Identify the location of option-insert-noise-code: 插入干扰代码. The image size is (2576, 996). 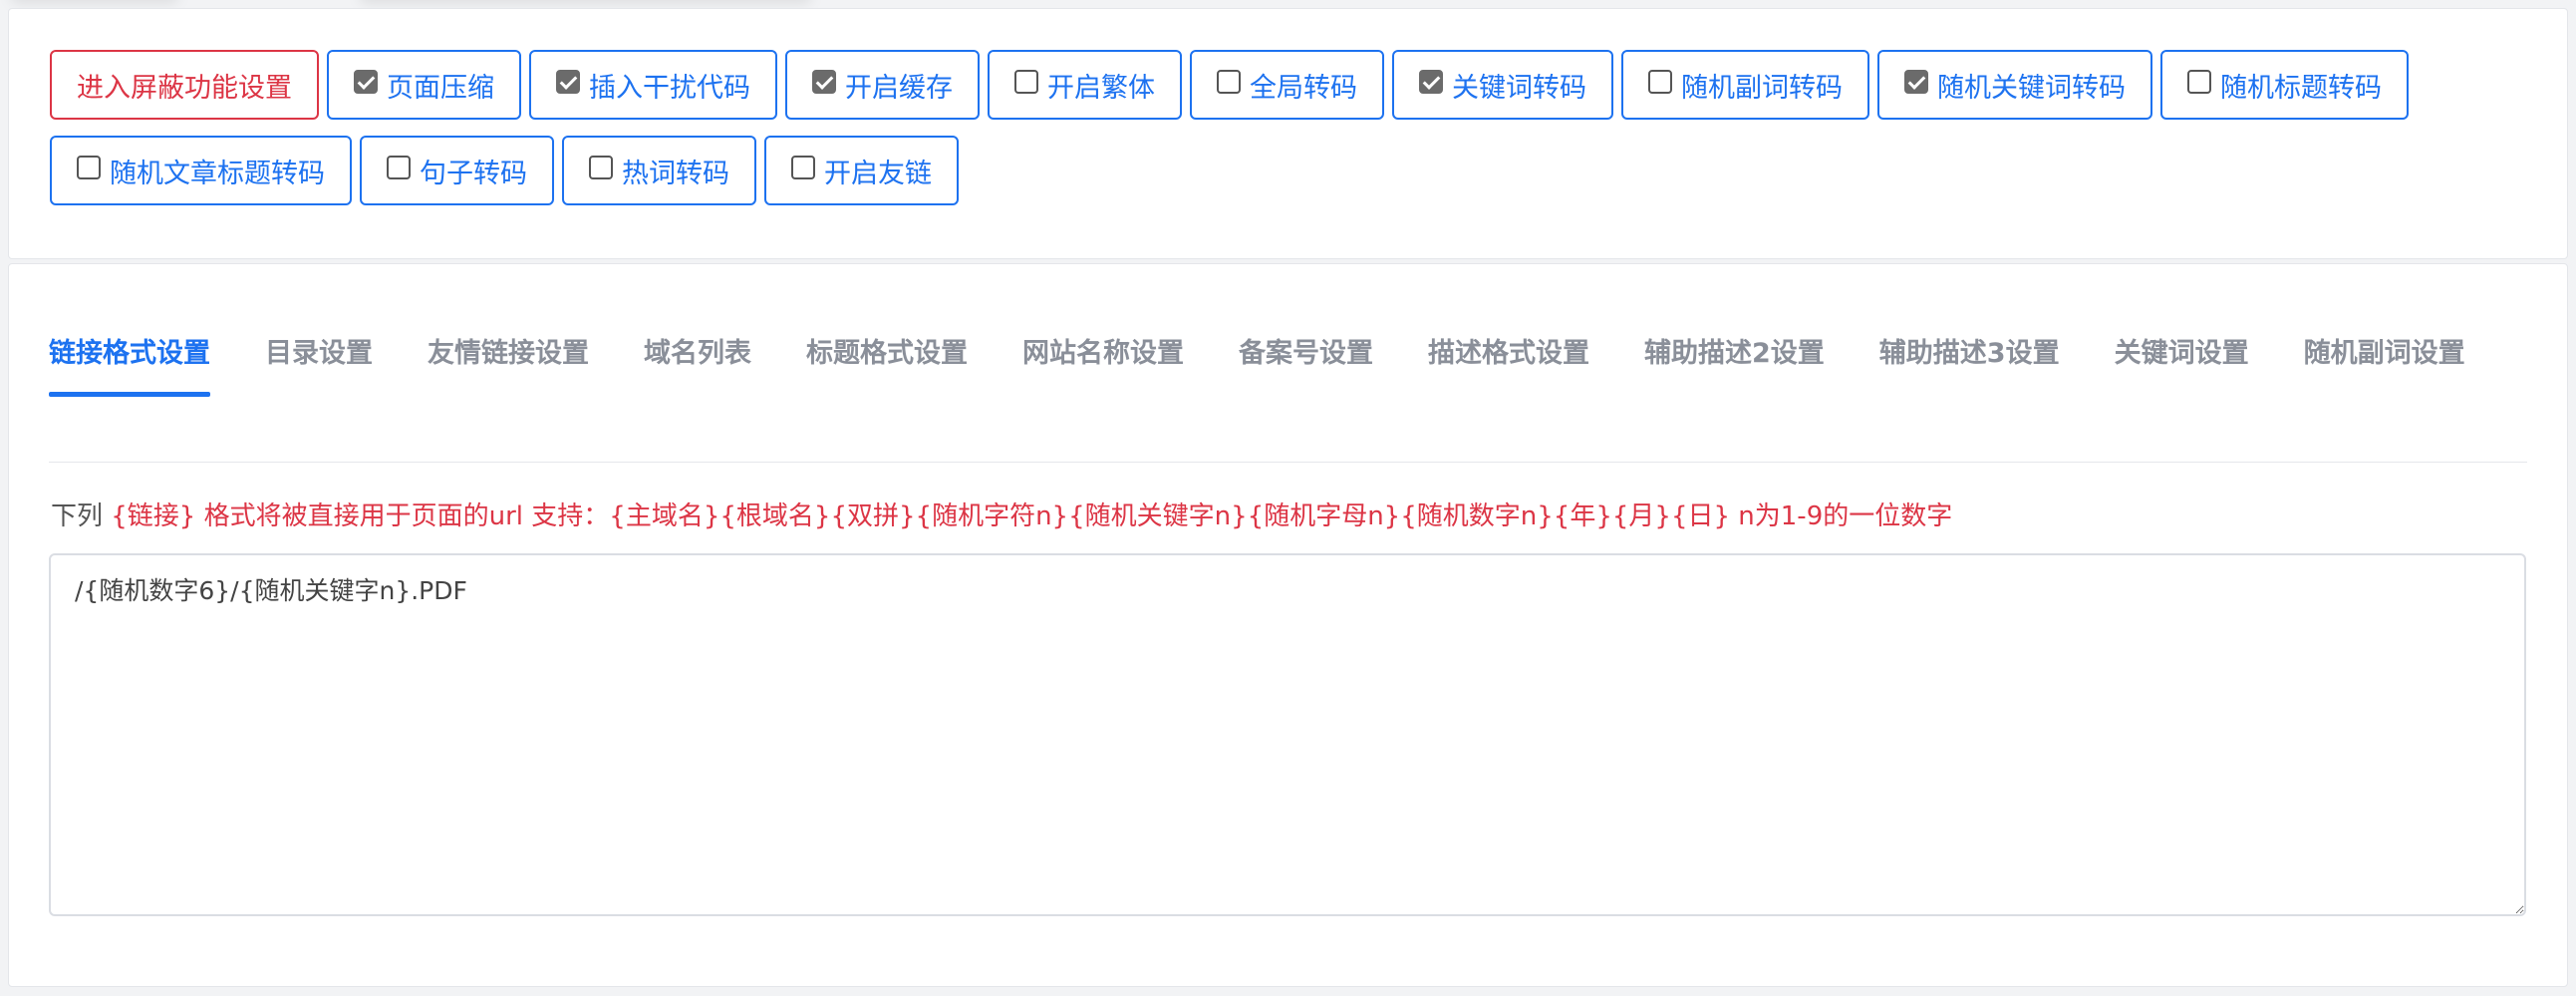
(653, 85).